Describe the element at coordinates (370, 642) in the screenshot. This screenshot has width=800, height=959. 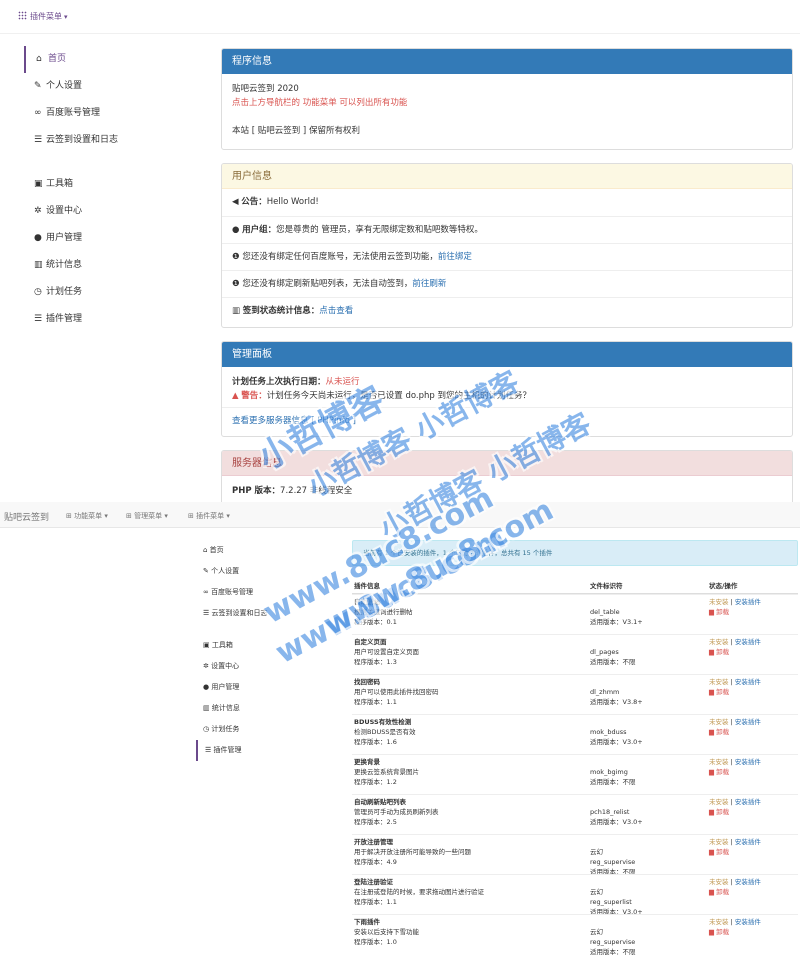
I see `plugin-name: 自定义页面` at that location.